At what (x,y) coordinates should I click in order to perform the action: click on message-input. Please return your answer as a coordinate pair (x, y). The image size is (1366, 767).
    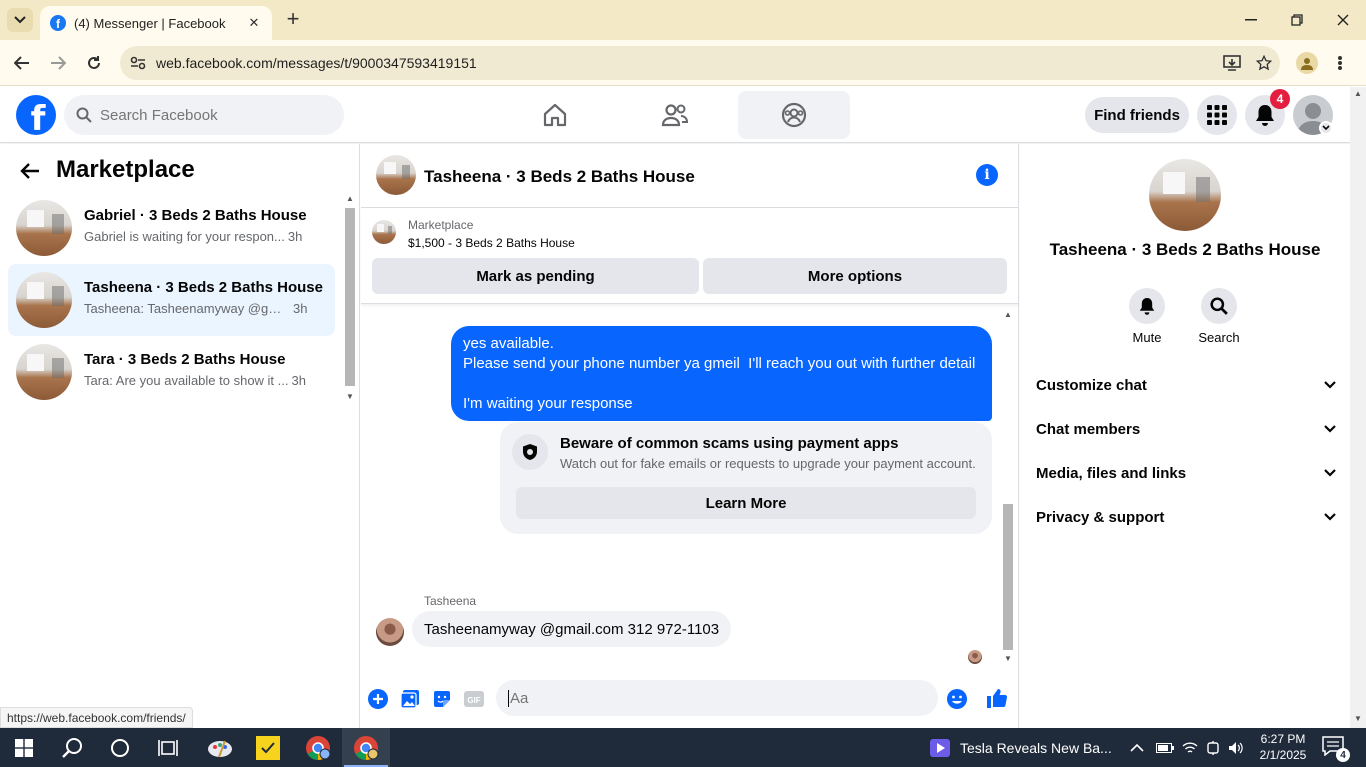
    Looking at the image, I should click on (708, 698).